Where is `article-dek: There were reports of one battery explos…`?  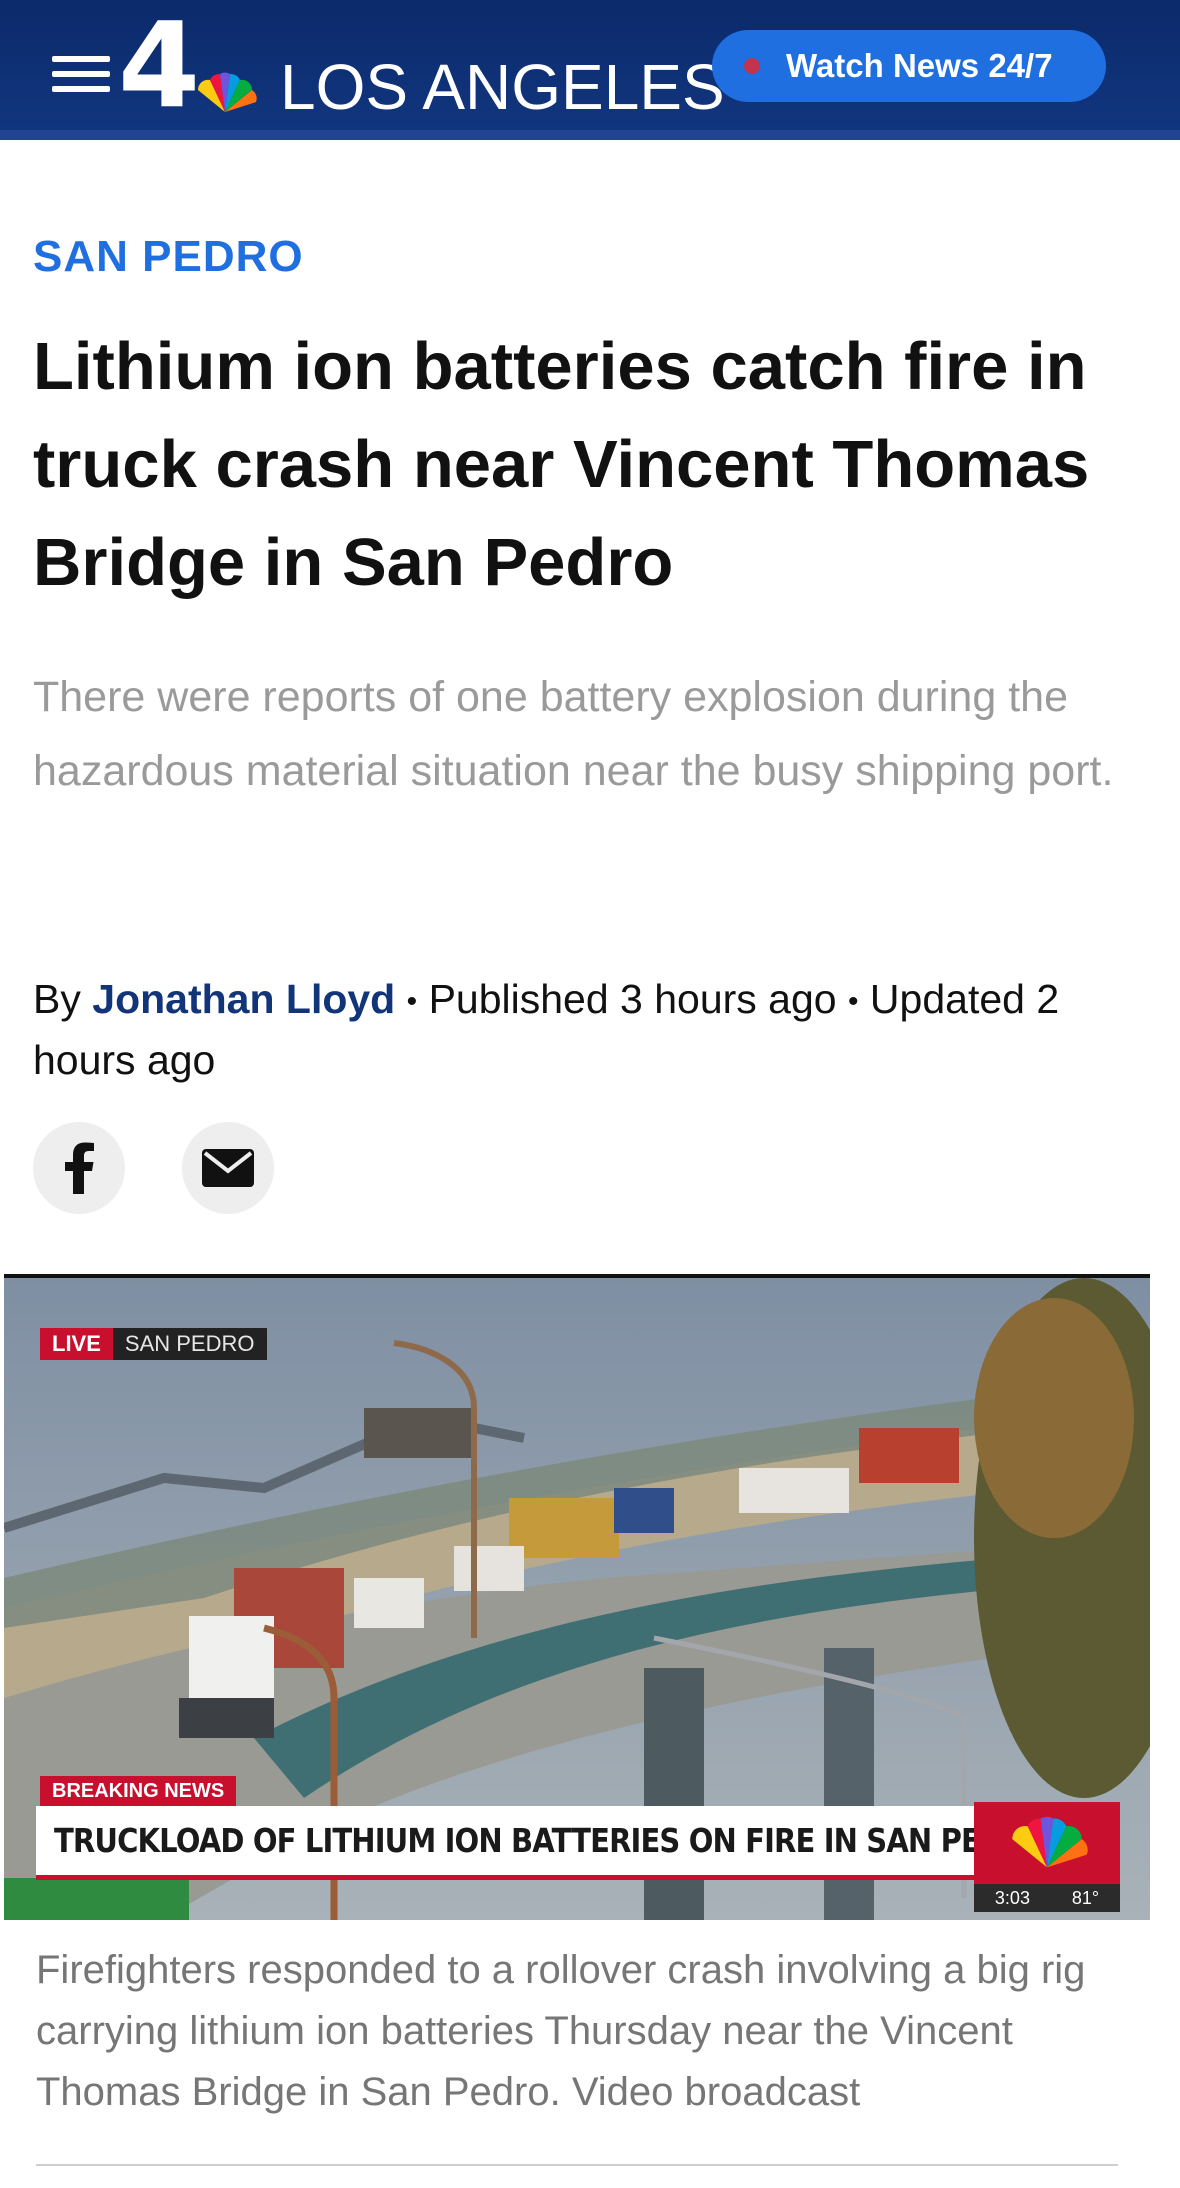 article-dek: There were reports of one battery explos… is located at coordinates (573, 734).